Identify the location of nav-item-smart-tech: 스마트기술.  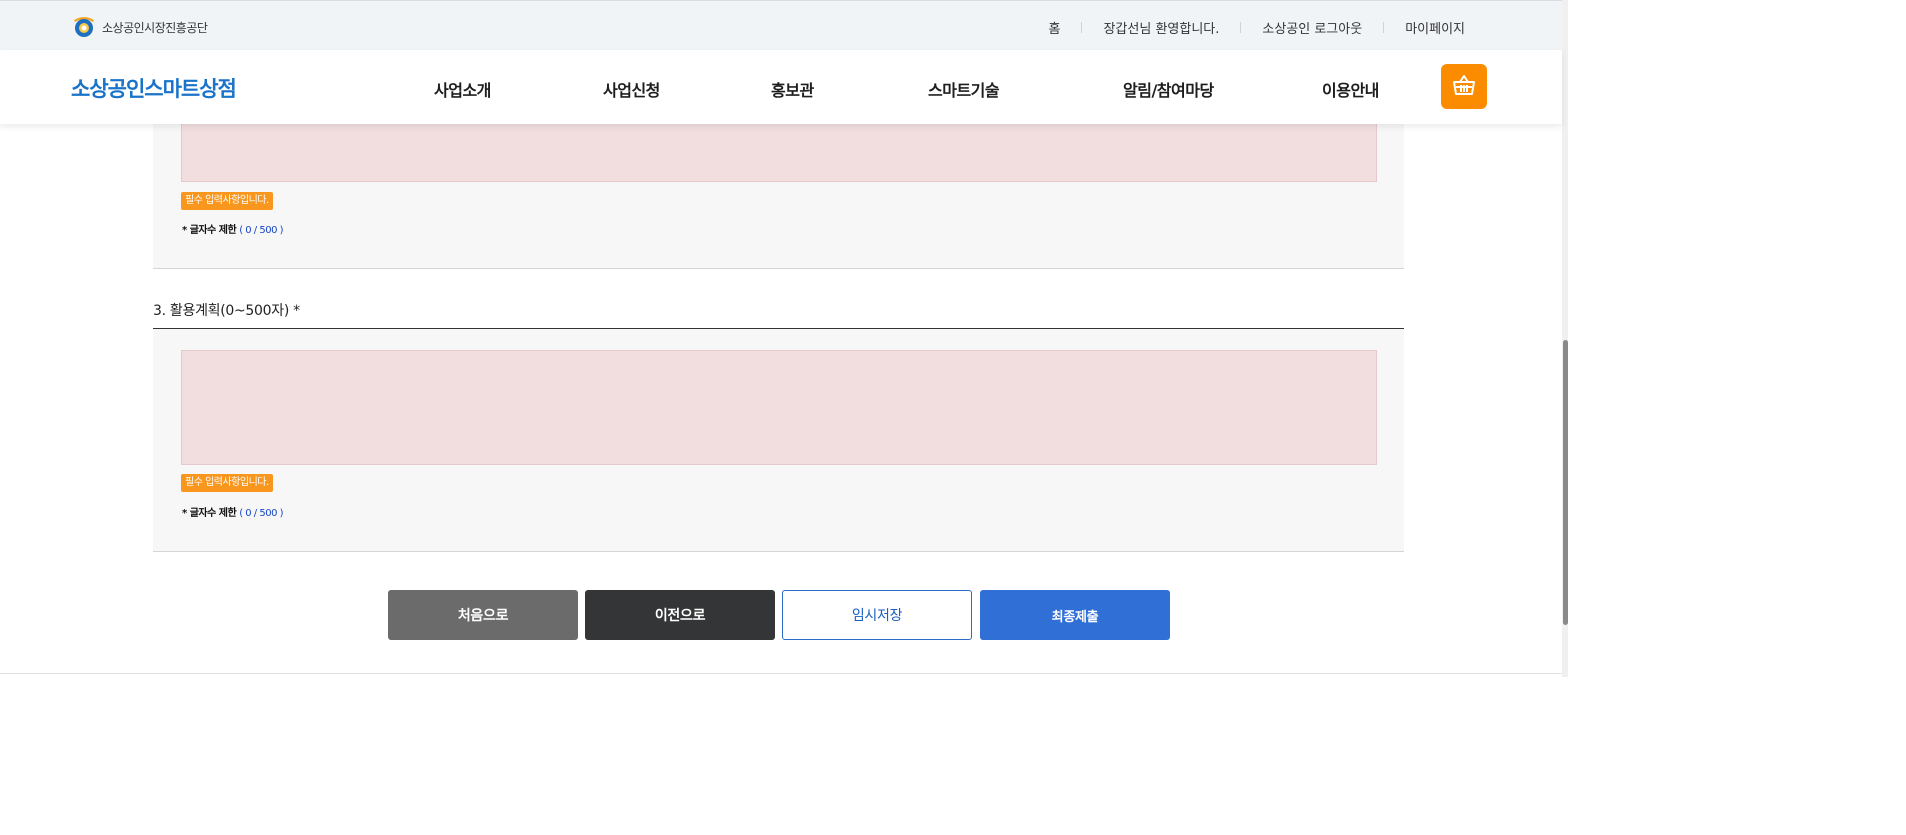
(964, 89).